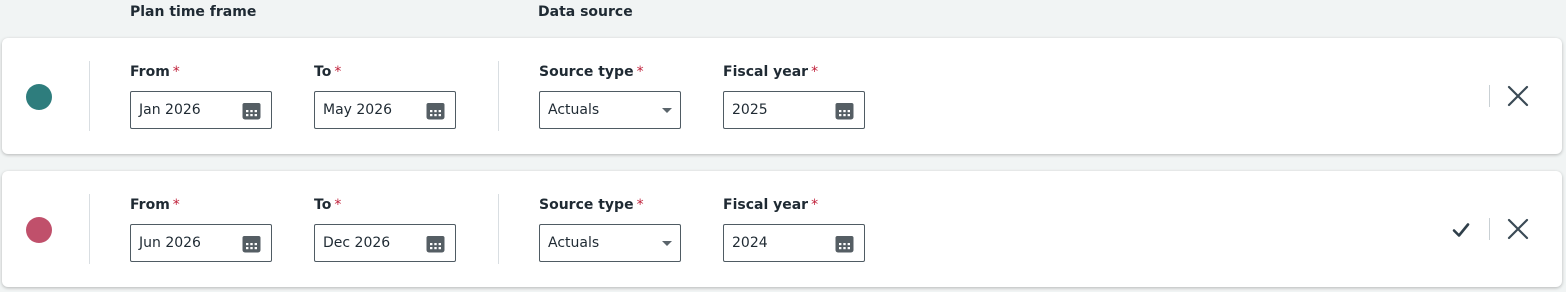 The width and height of the screenshot is (1566, 292). Describe the element at coordinates (794, 243) in the screenshot. I see `fiscal-year-picker: 2024` at that location.